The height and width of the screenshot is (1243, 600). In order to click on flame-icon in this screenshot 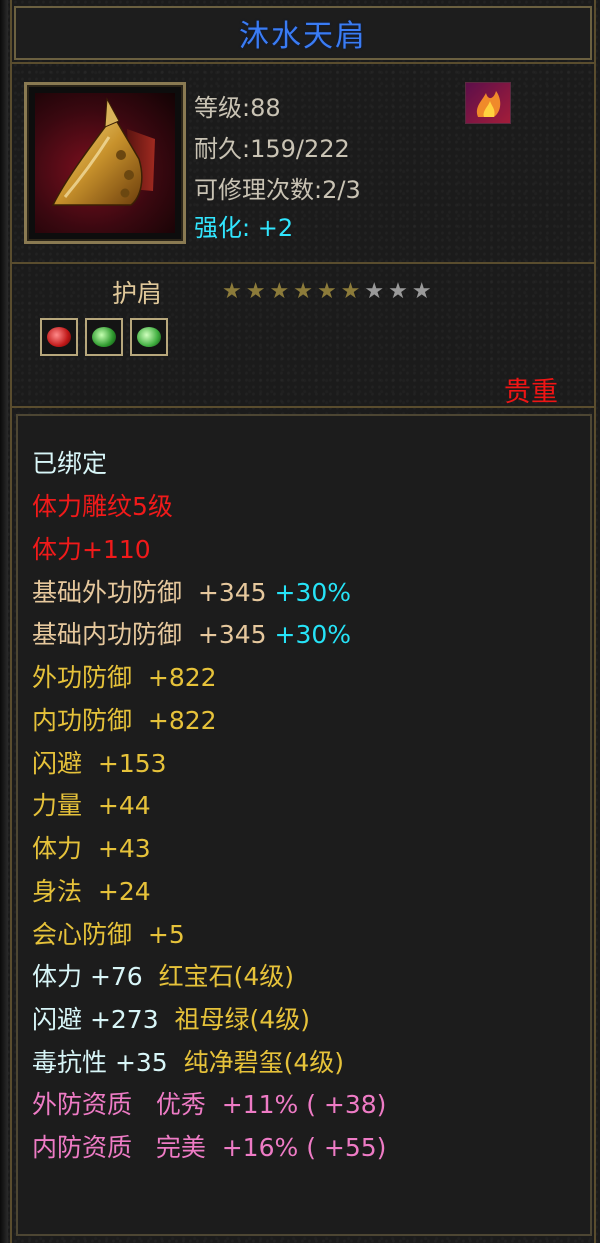, I will do `click(488, 103)`.